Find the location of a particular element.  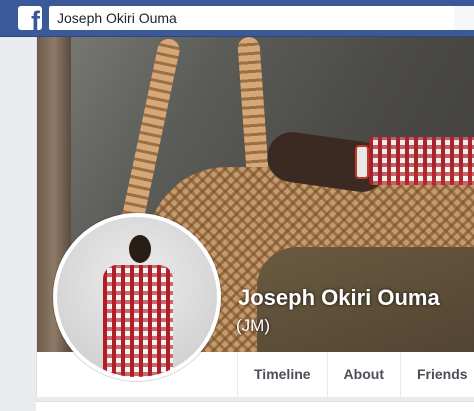

search-input is located at coordinates (251, 18).